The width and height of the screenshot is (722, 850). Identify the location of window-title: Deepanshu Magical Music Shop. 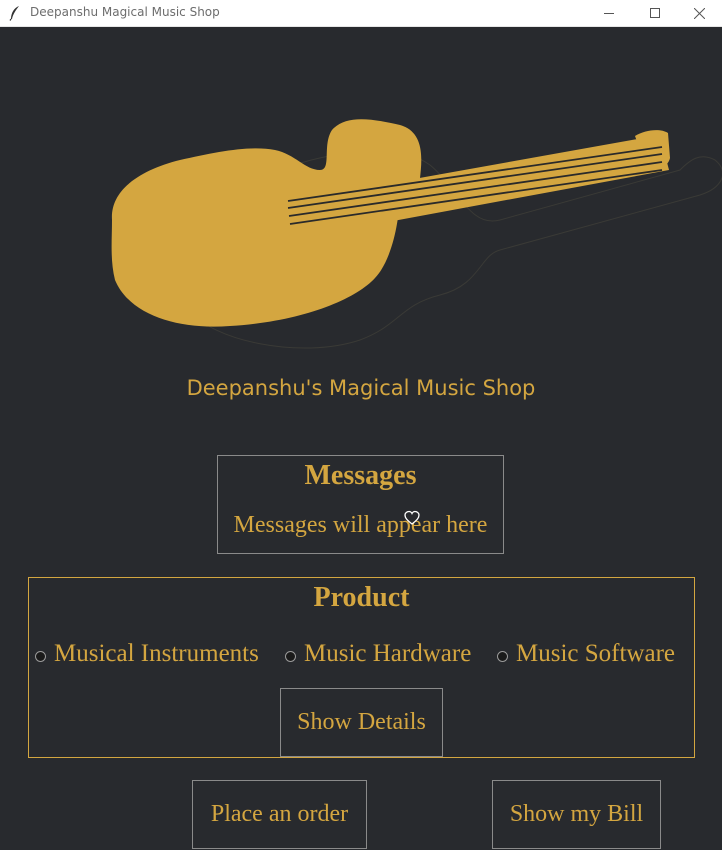
(125, 12).